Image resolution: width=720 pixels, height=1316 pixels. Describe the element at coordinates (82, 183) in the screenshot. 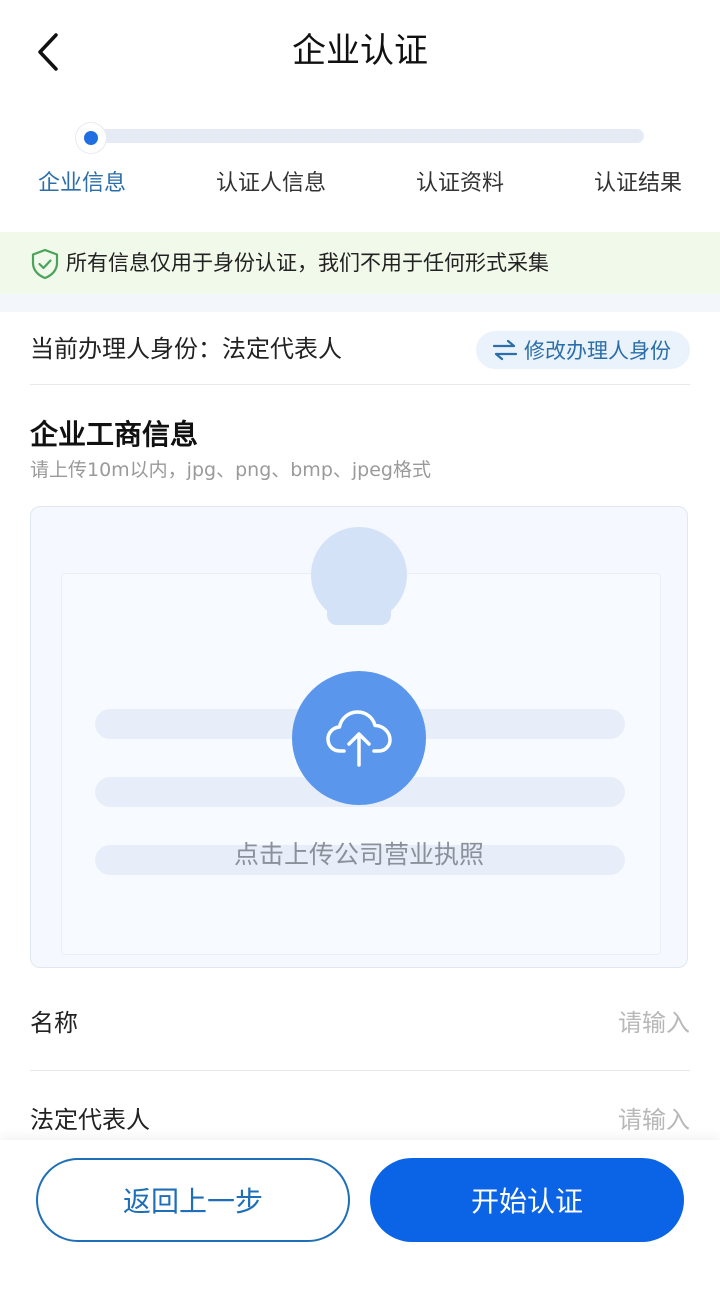

I see `step-company-info: 企业信息` at that location.